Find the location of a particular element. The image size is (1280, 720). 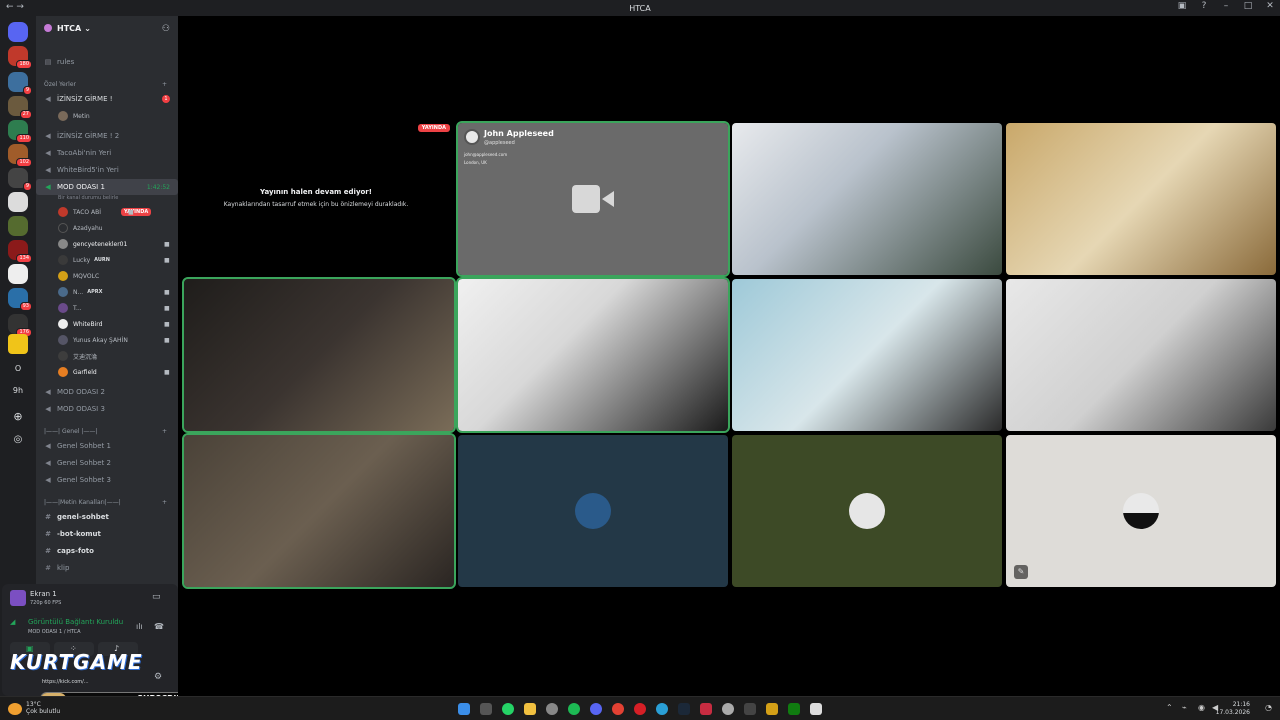

edge-icon is located at coordinates (662, 709).